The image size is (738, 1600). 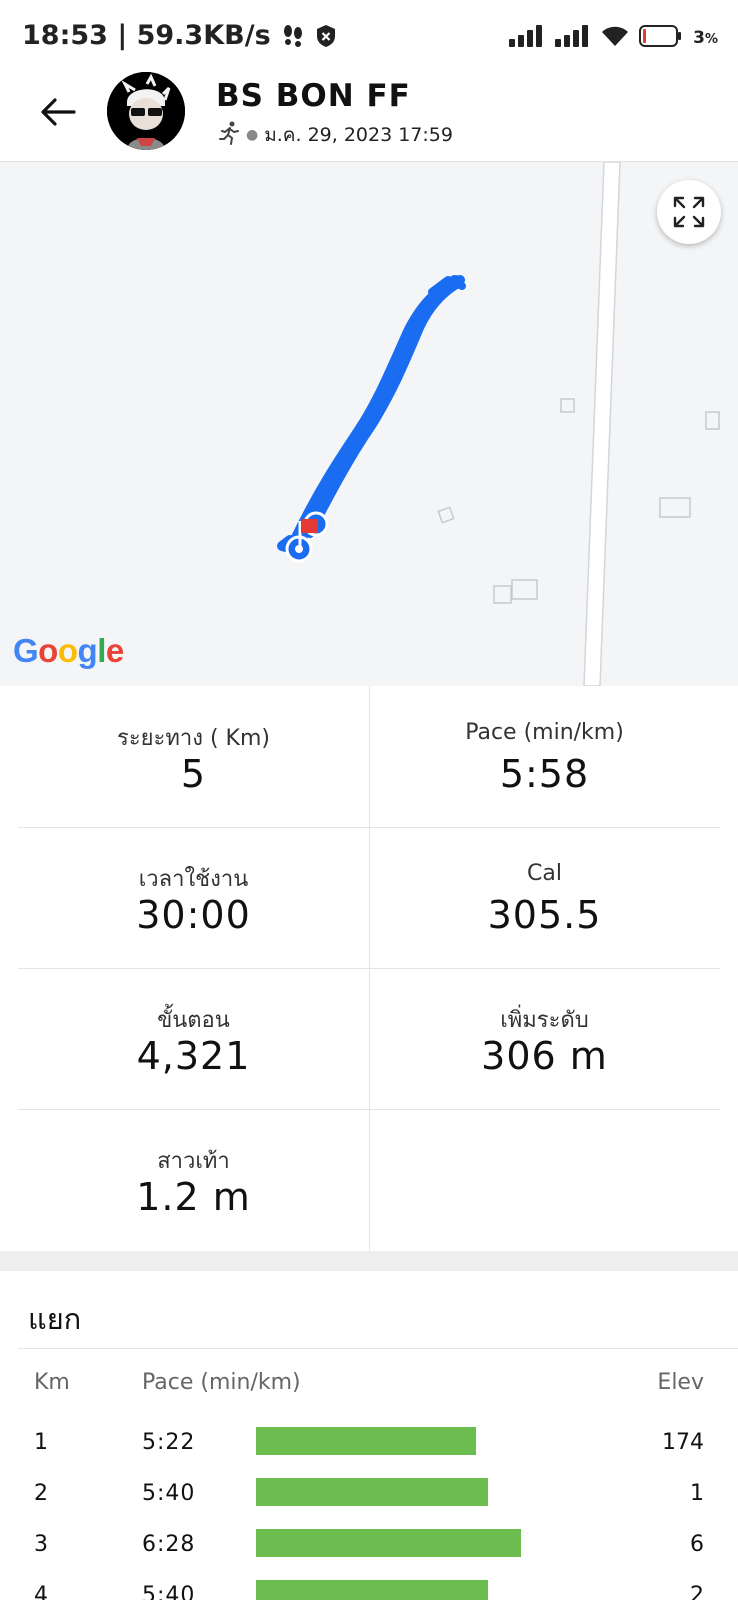 I want to click on stat-steps: ขั้นตอน 4,321, so click(x=193, y=1038).